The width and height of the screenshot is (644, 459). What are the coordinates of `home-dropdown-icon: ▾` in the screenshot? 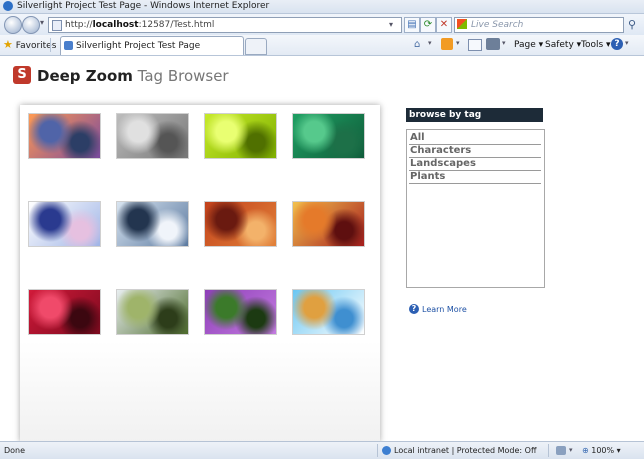 It's located at (430, 43).